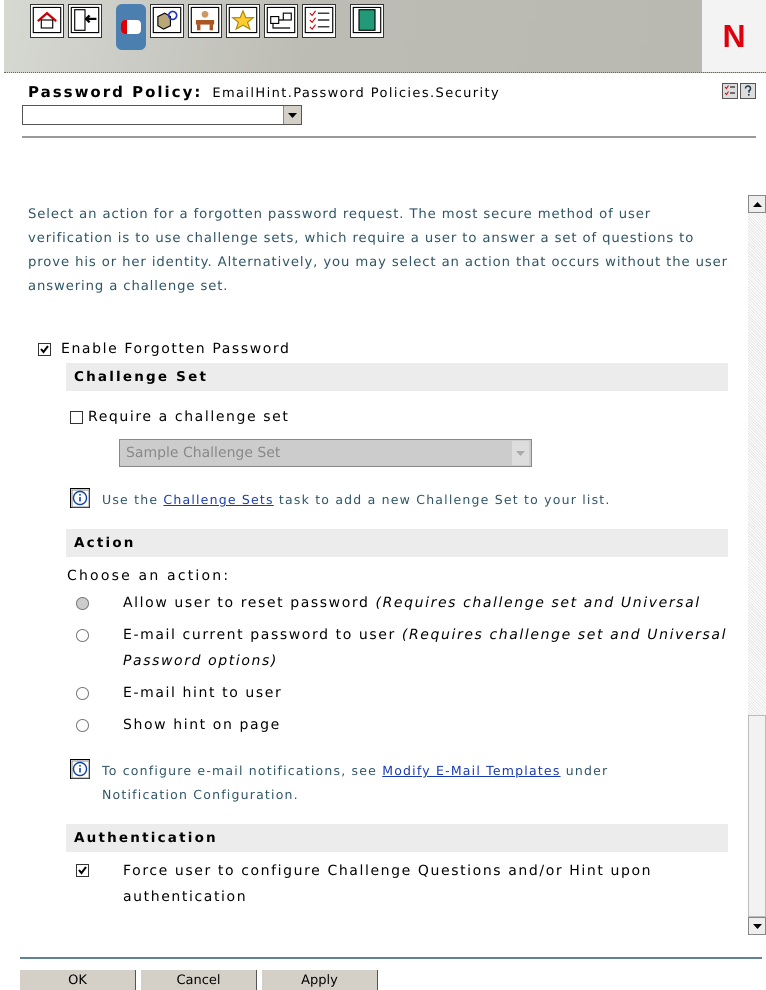  I want to click on prompt-text: Choose an action:, so click(149, 576).